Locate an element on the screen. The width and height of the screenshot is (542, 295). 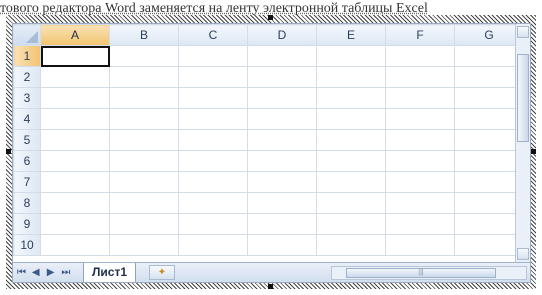
cell-c4 is located at coordinates (213, 119).